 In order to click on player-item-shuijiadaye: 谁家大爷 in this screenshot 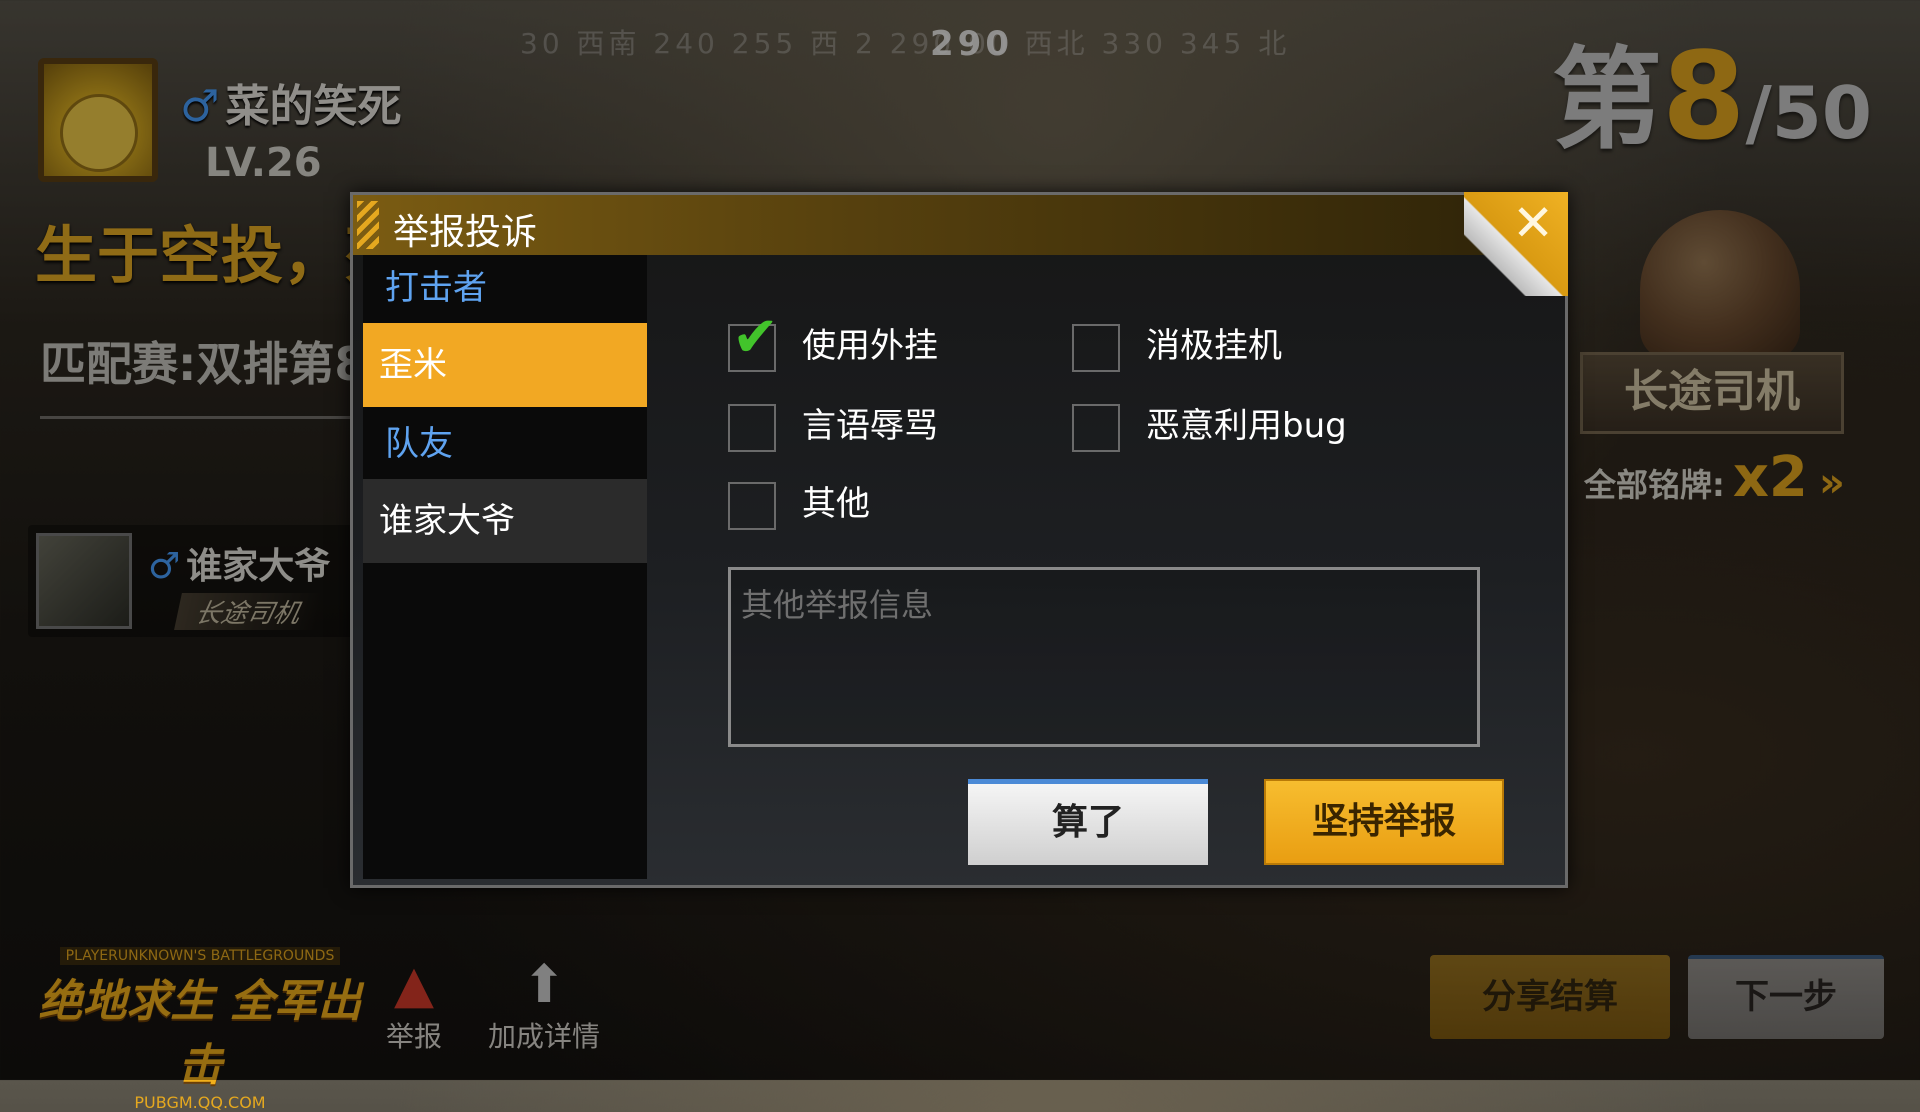, I will do `click(505, 521)`.